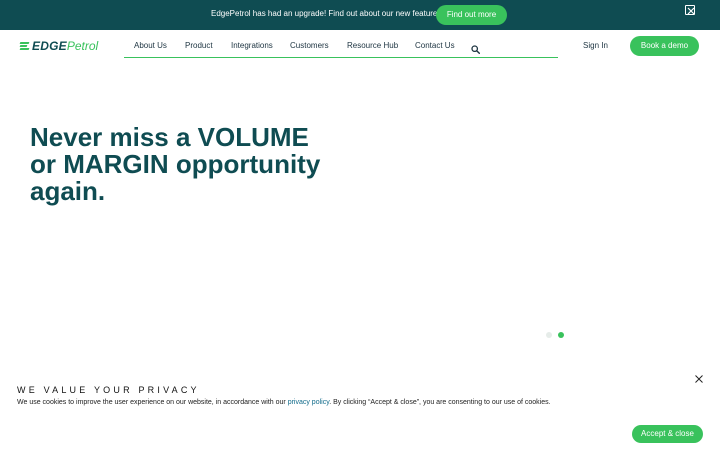 This screenshot has height=450, width=720. Describe the element at coordinates (341, 57) in the screenshot. I see `nav-underline` at that location.